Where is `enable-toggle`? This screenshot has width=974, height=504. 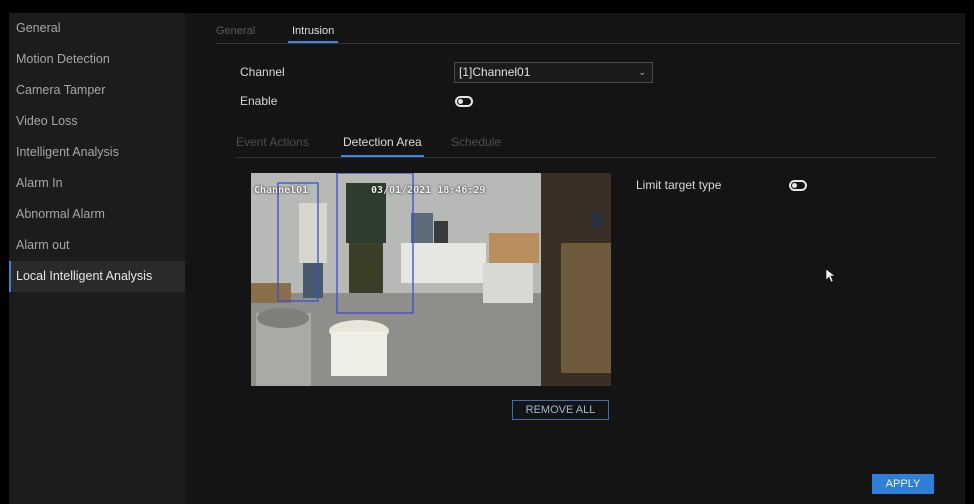
enable-toggle is located at coordinates (464, 101).